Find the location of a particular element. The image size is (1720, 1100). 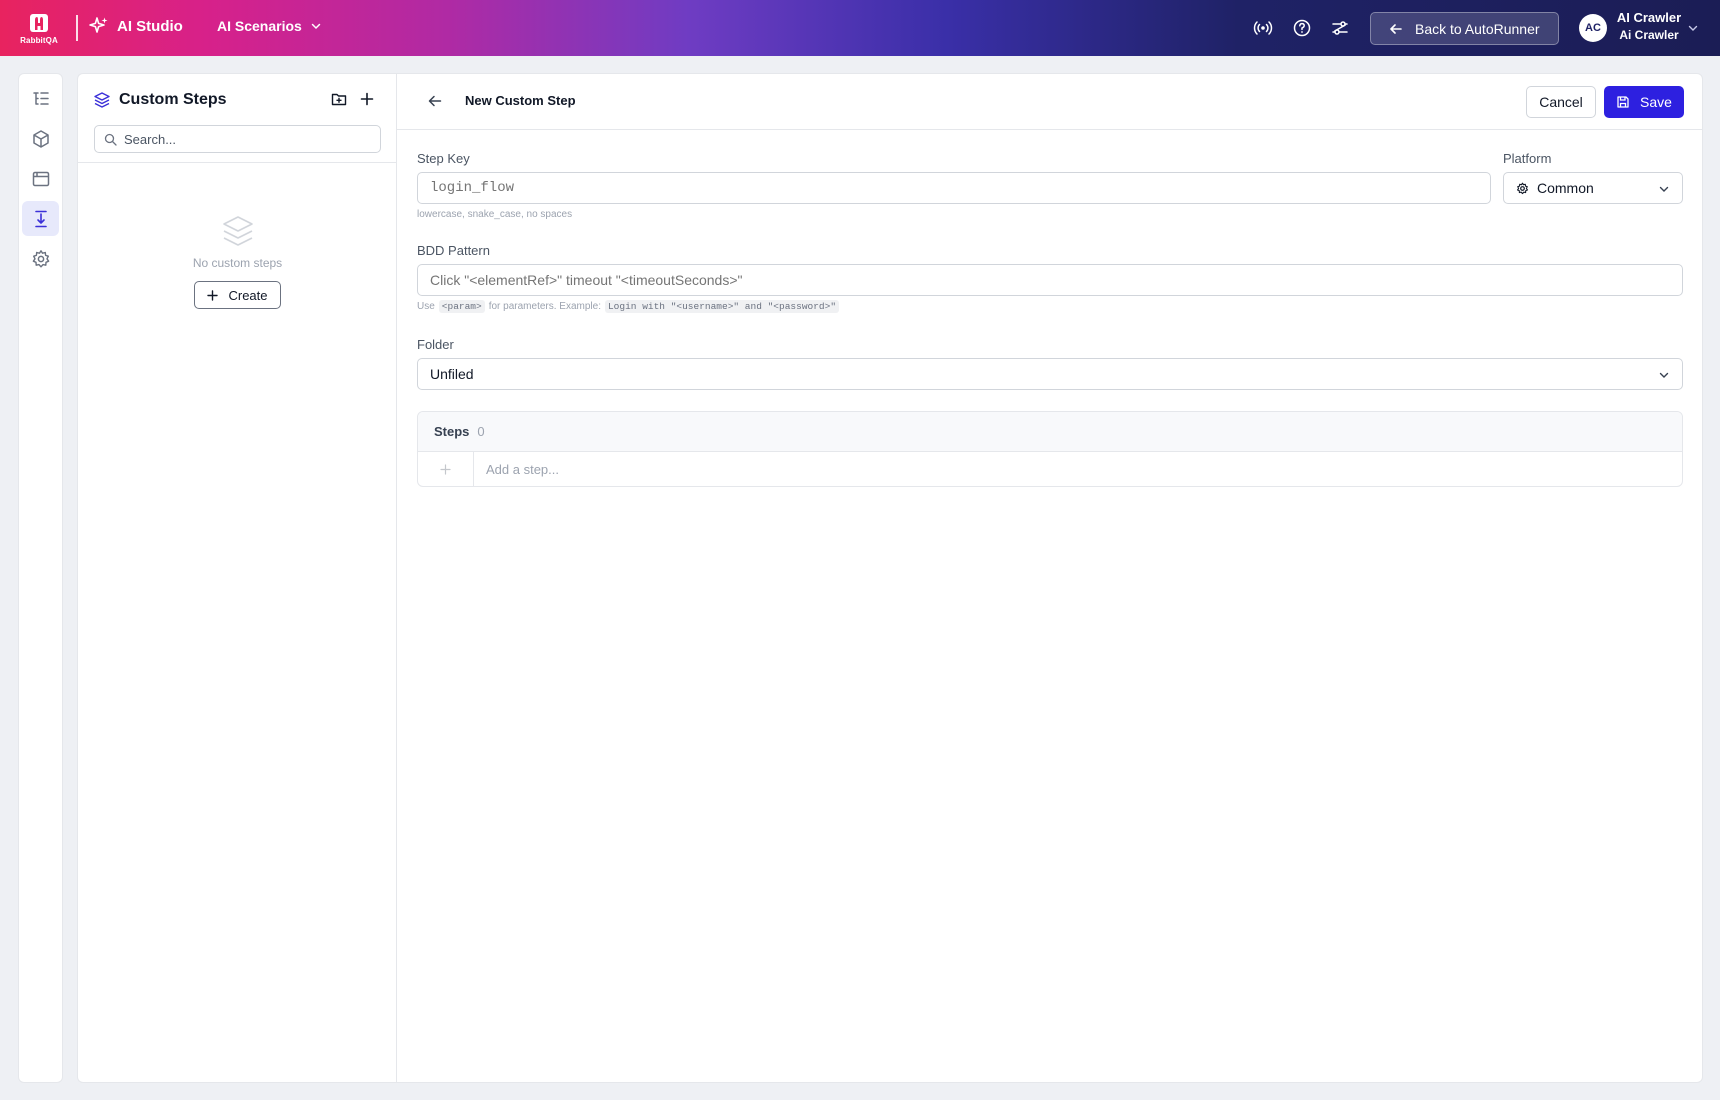

platform-label: Platform is located at coordinates (1527, 158).